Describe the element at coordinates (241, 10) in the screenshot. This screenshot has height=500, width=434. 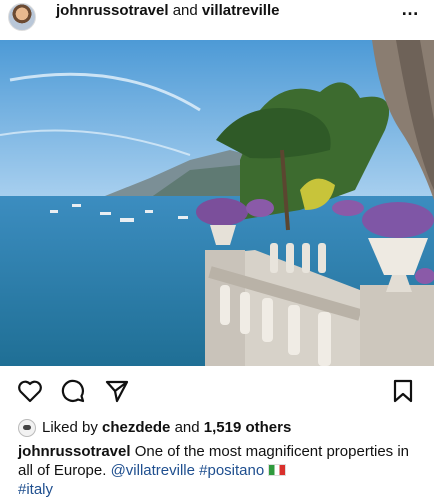
I see `collaborator-username: villatreville` at that location.